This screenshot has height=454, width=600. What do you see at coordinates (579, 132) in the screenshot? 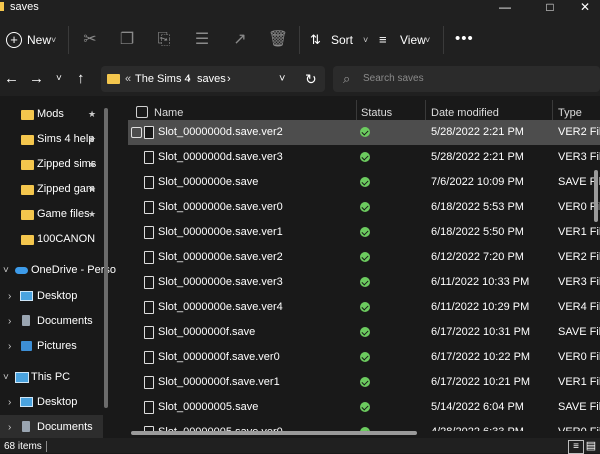
I see `file-type: VER2 File` at bounding box center [579, 132].